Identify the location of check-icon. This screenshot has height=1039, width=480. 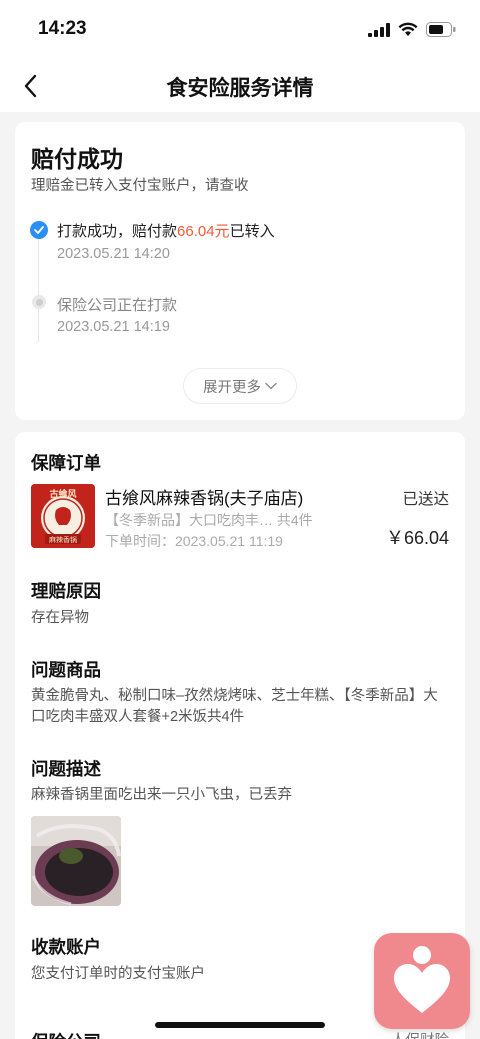
(39, 230).